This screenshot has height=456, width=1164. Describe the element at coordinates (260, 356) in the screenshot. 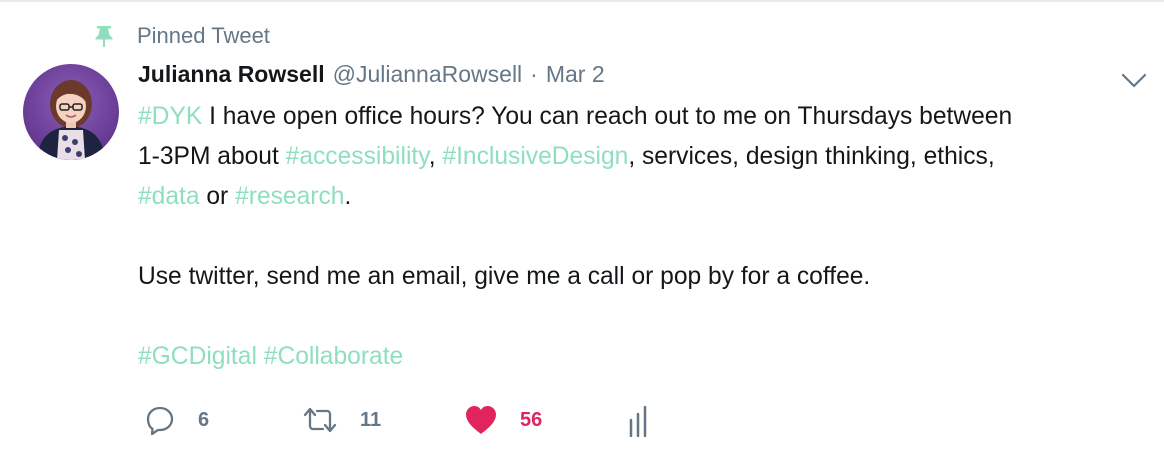

I see `tweet-text-segment` at that location.